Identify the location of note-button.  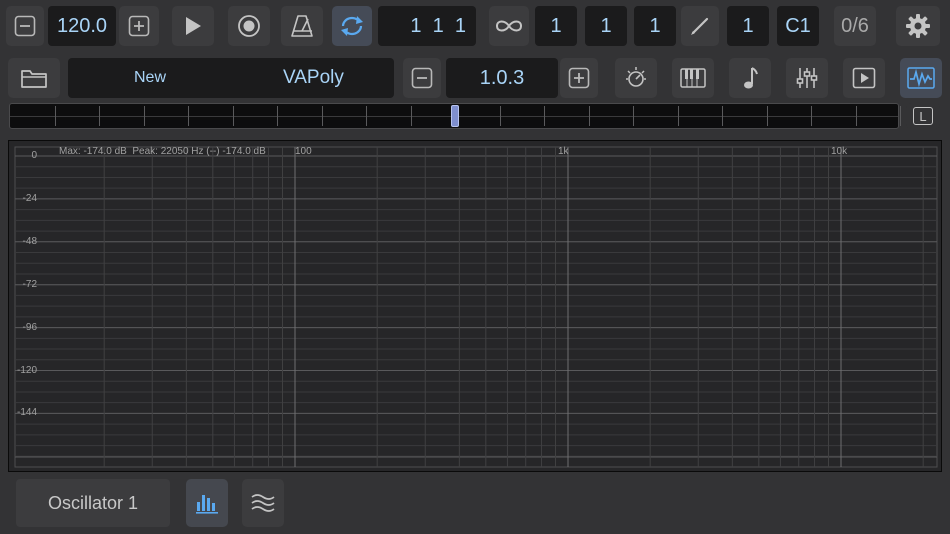
(750, 78).